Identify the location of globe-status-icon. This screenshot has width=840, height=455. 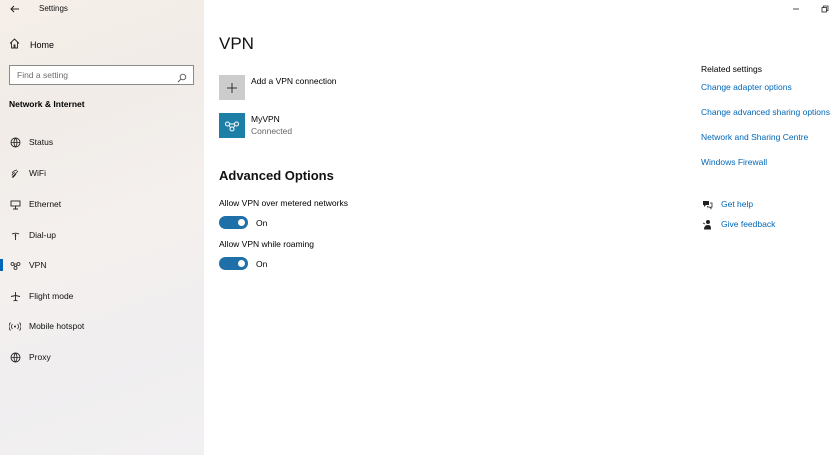
(15, 142).